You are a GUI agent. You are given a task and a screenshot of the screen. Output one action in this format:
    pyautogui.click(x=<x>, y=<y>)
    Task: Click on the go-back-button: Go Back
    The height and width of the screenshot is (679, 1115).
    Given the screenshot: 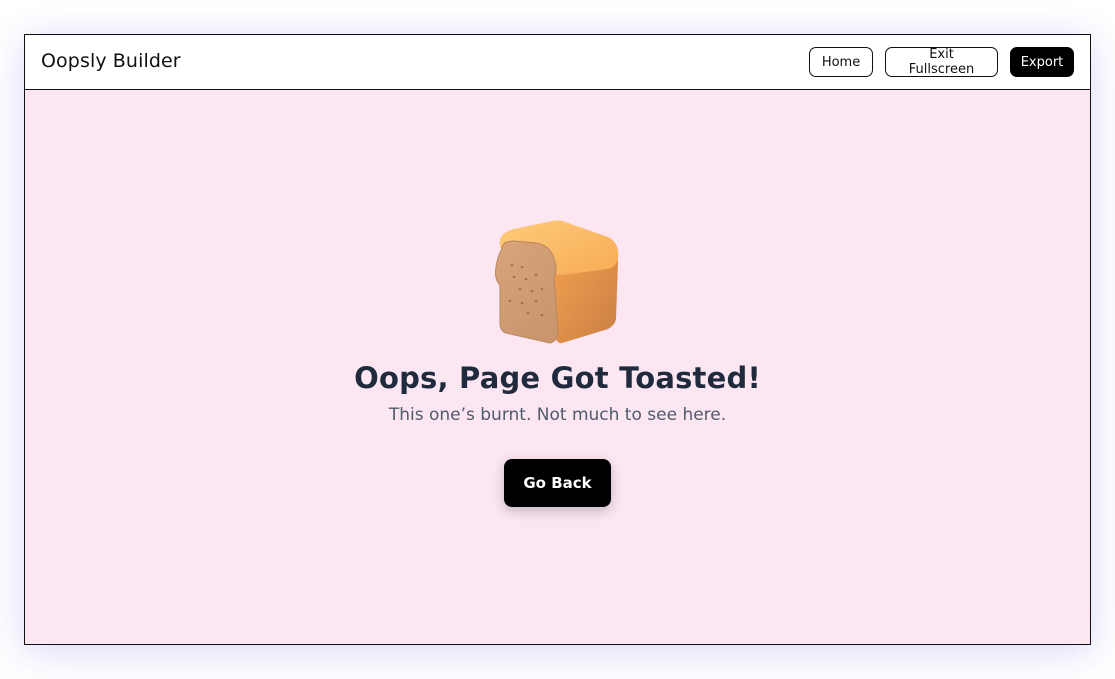 What is the action you would take?
    pyautogui.click(x=557, y=483)
    